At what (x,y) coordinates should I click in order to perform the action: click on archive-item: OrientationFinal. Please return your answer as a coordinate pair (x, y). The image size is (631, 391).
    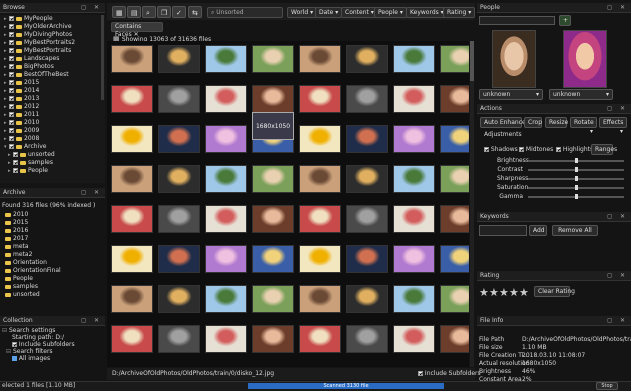
    Looking at the image, I should click on (32, 271).